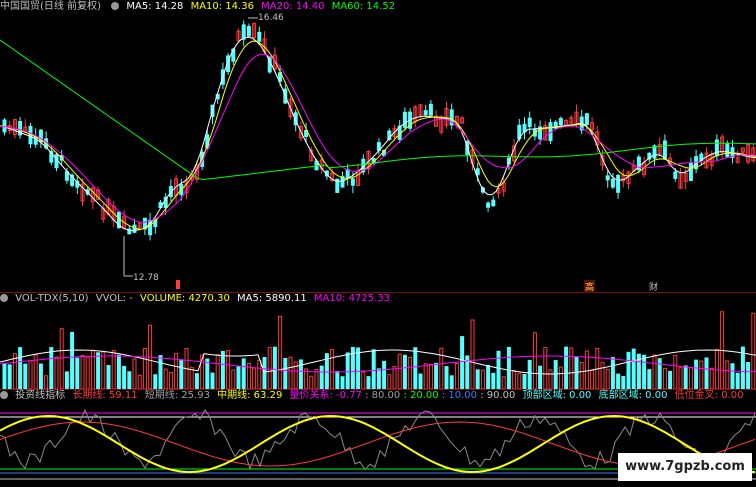  I want to click on ind-title: 投资线指标, so click(40, 395).